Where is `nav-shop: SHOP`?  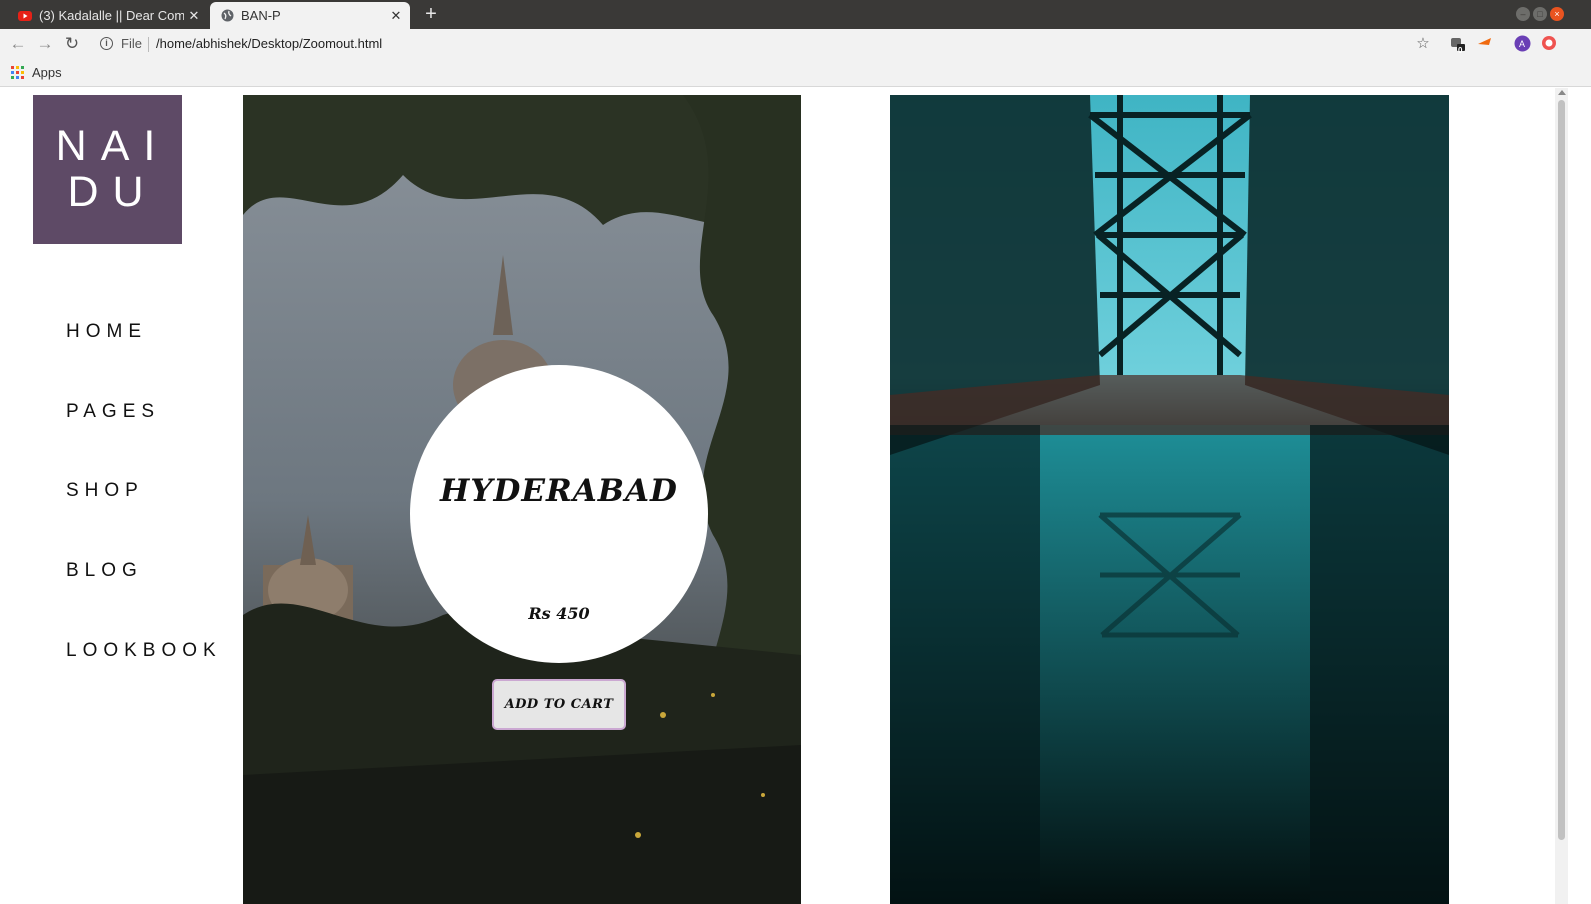 nav-shop: SHOP is located at coordinates (105, 491).